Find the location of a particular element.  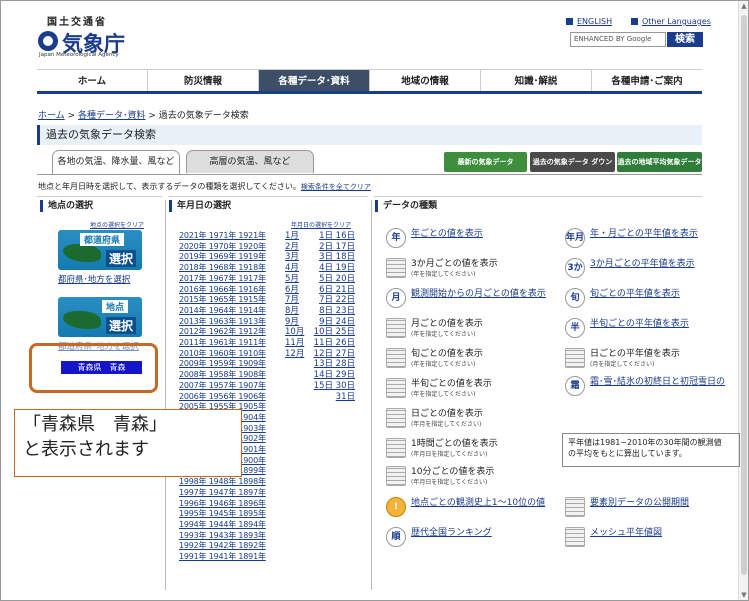

year-link: 2007年 1957年 1907年 is located at coordinates (222, 386).